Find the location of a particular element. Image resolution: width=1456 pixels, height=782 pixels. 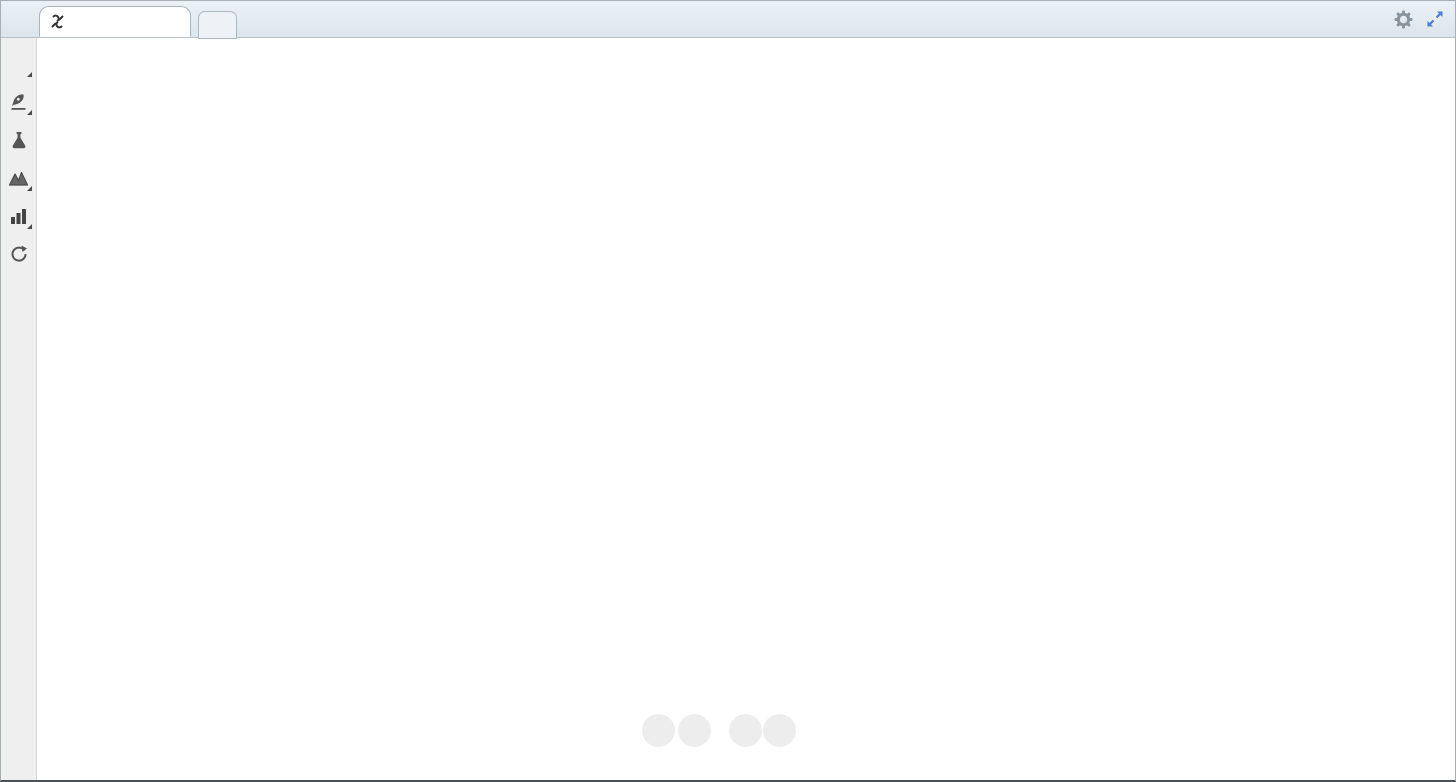

mountain-chart-icon is located at coordinates (18, 178).